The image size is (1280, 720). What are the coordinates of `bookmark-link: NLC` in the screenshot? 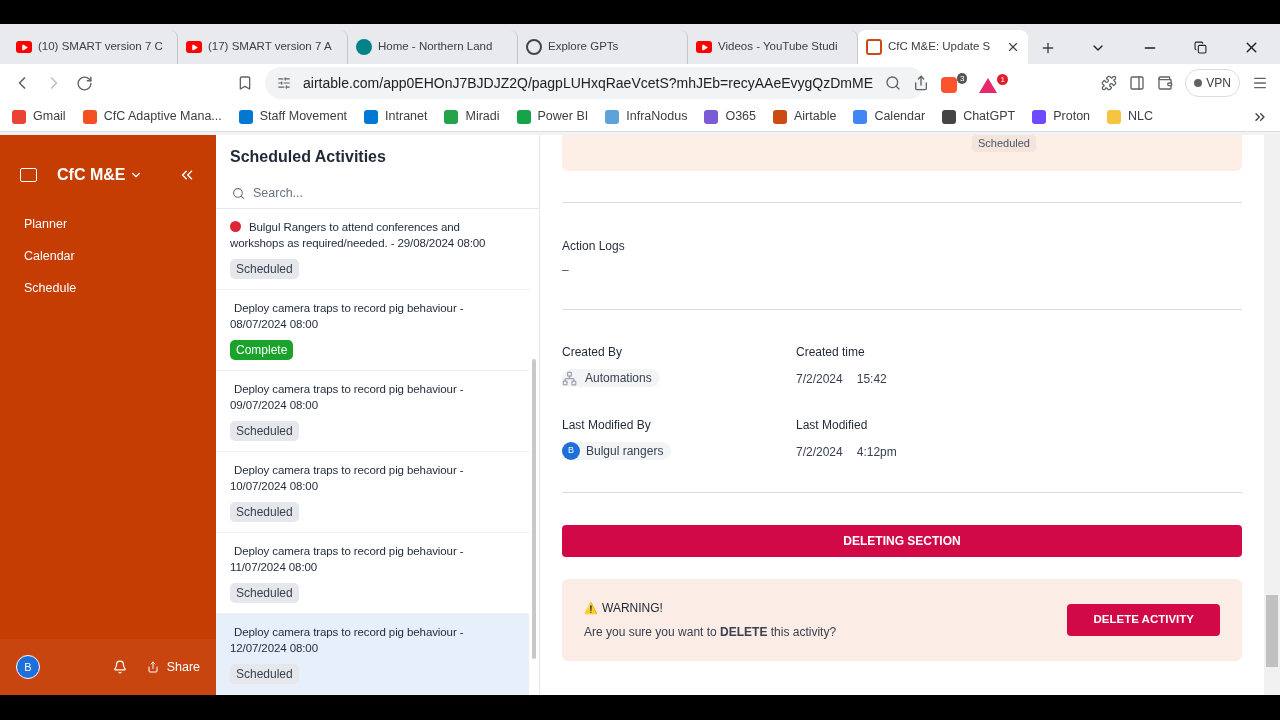 It's located at (1130, 116).